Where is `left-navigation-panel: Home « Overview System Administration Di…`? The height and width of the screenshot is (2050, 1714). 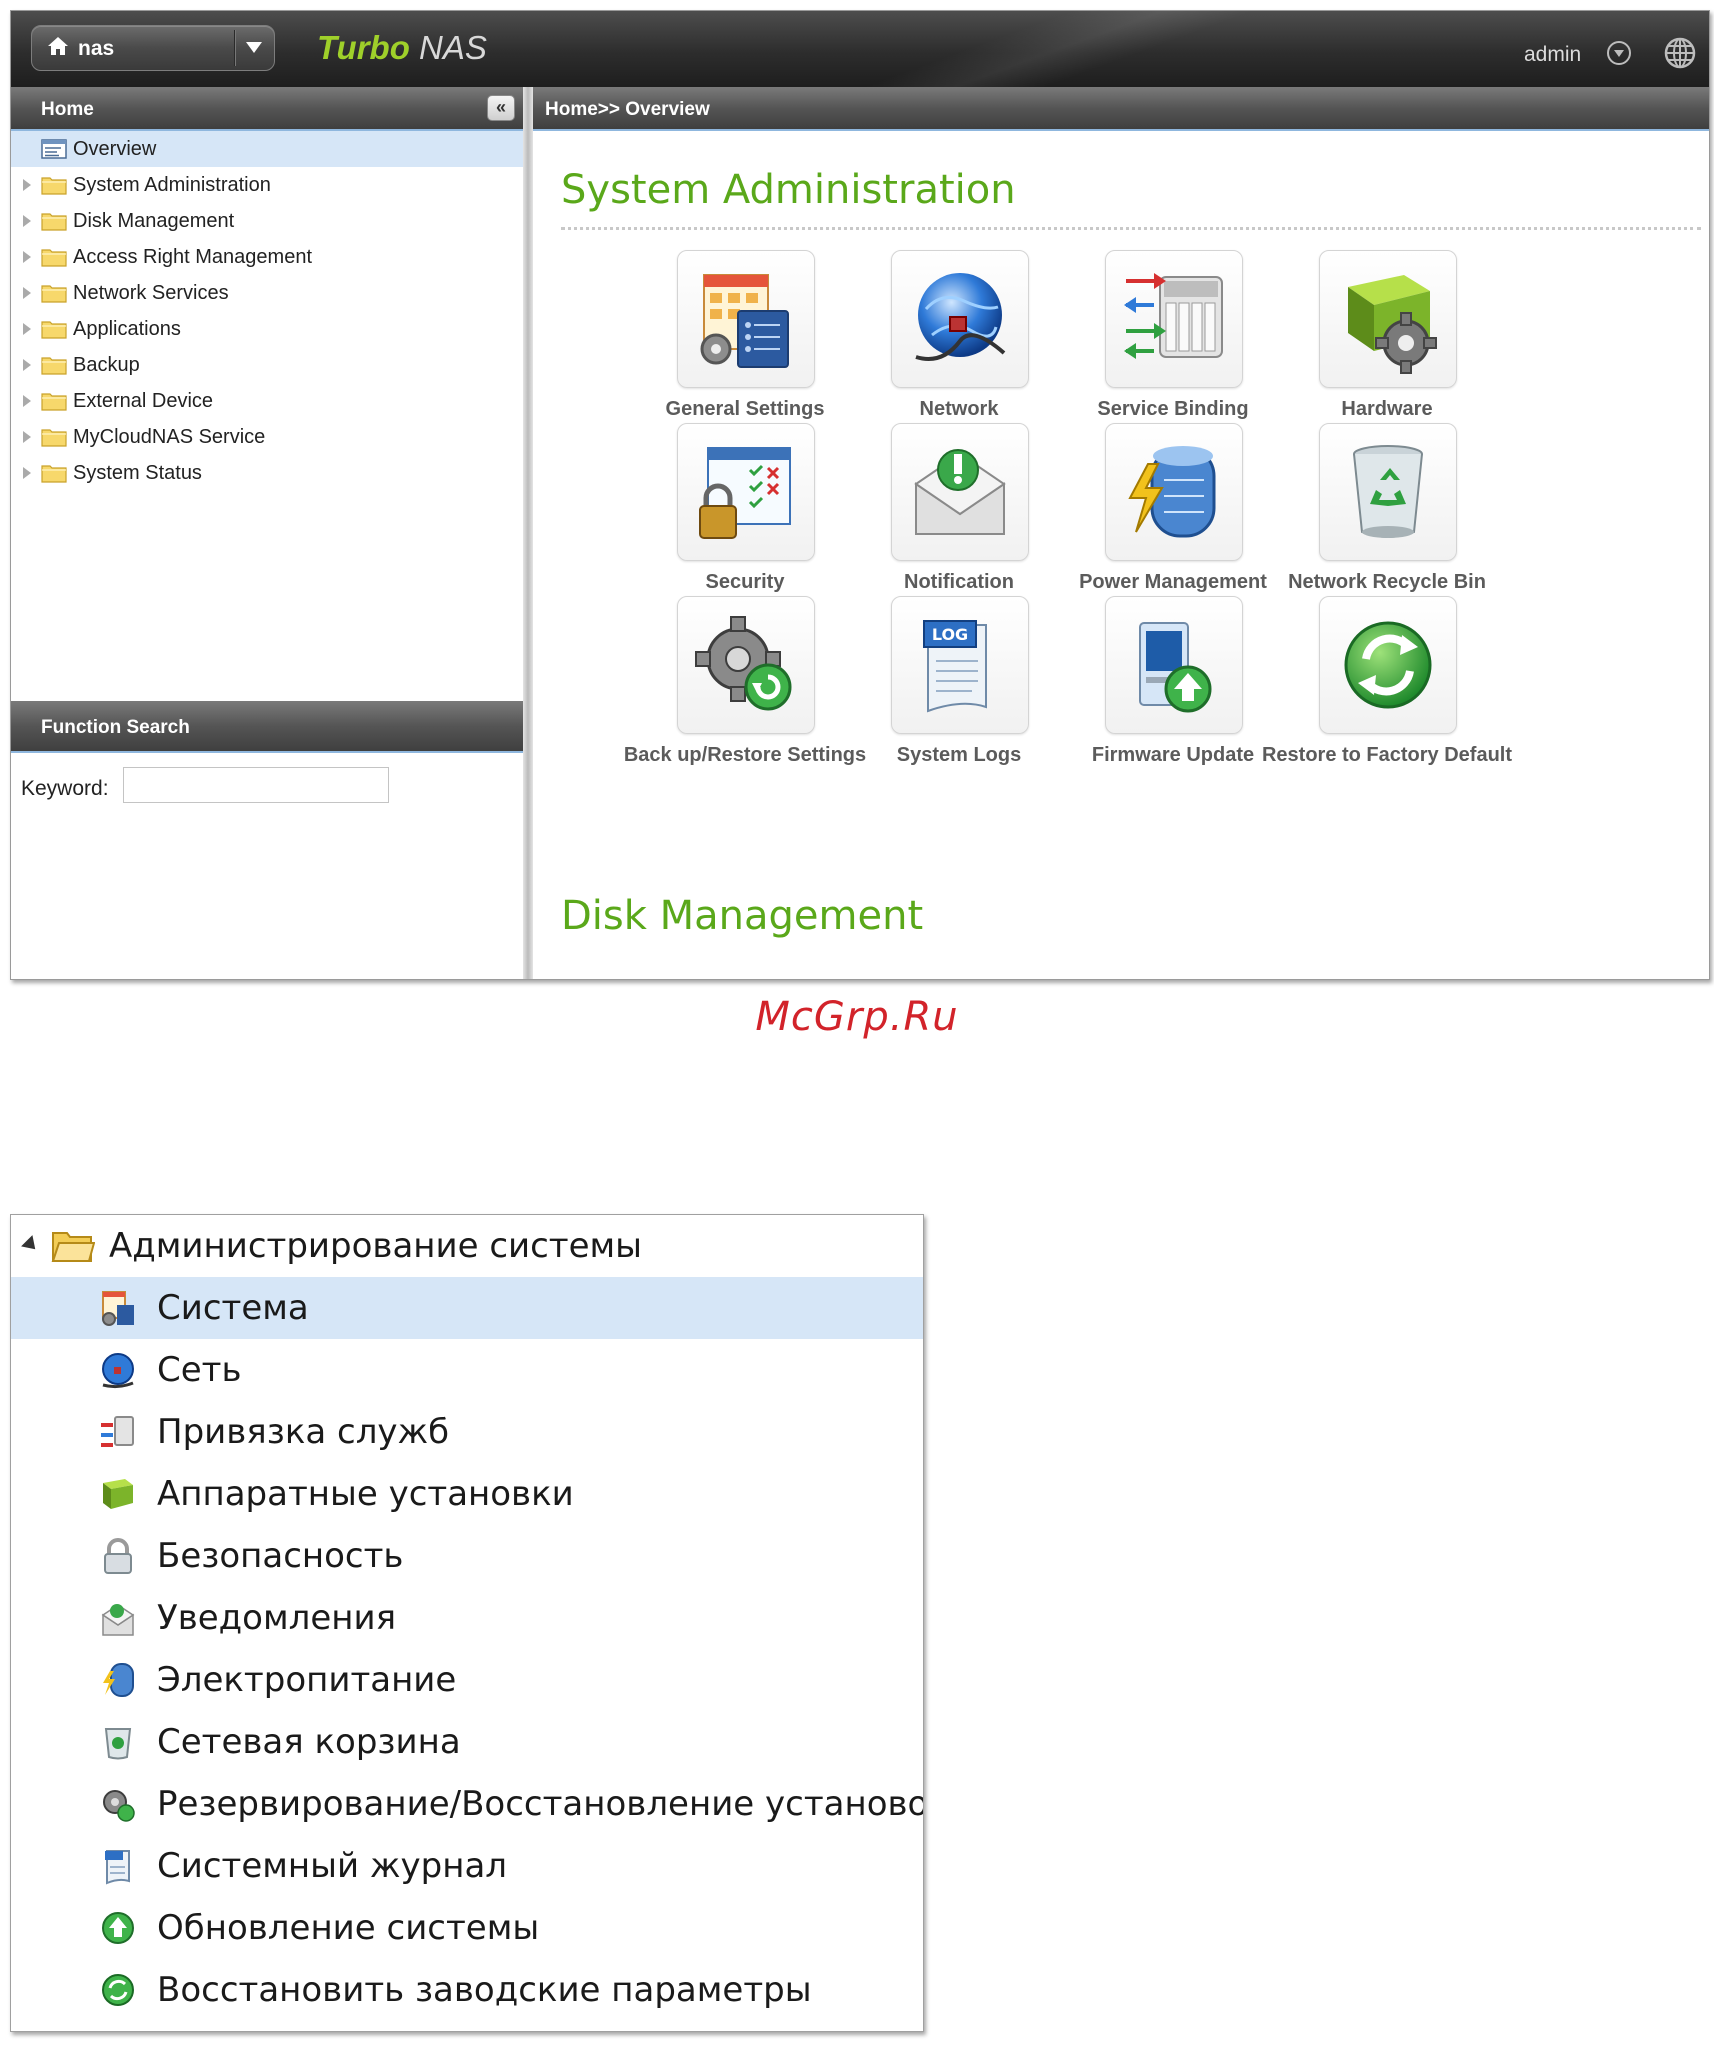 left-navigation-panel: Home « Overview System Administration Di… is located at coordinates (267, 533).